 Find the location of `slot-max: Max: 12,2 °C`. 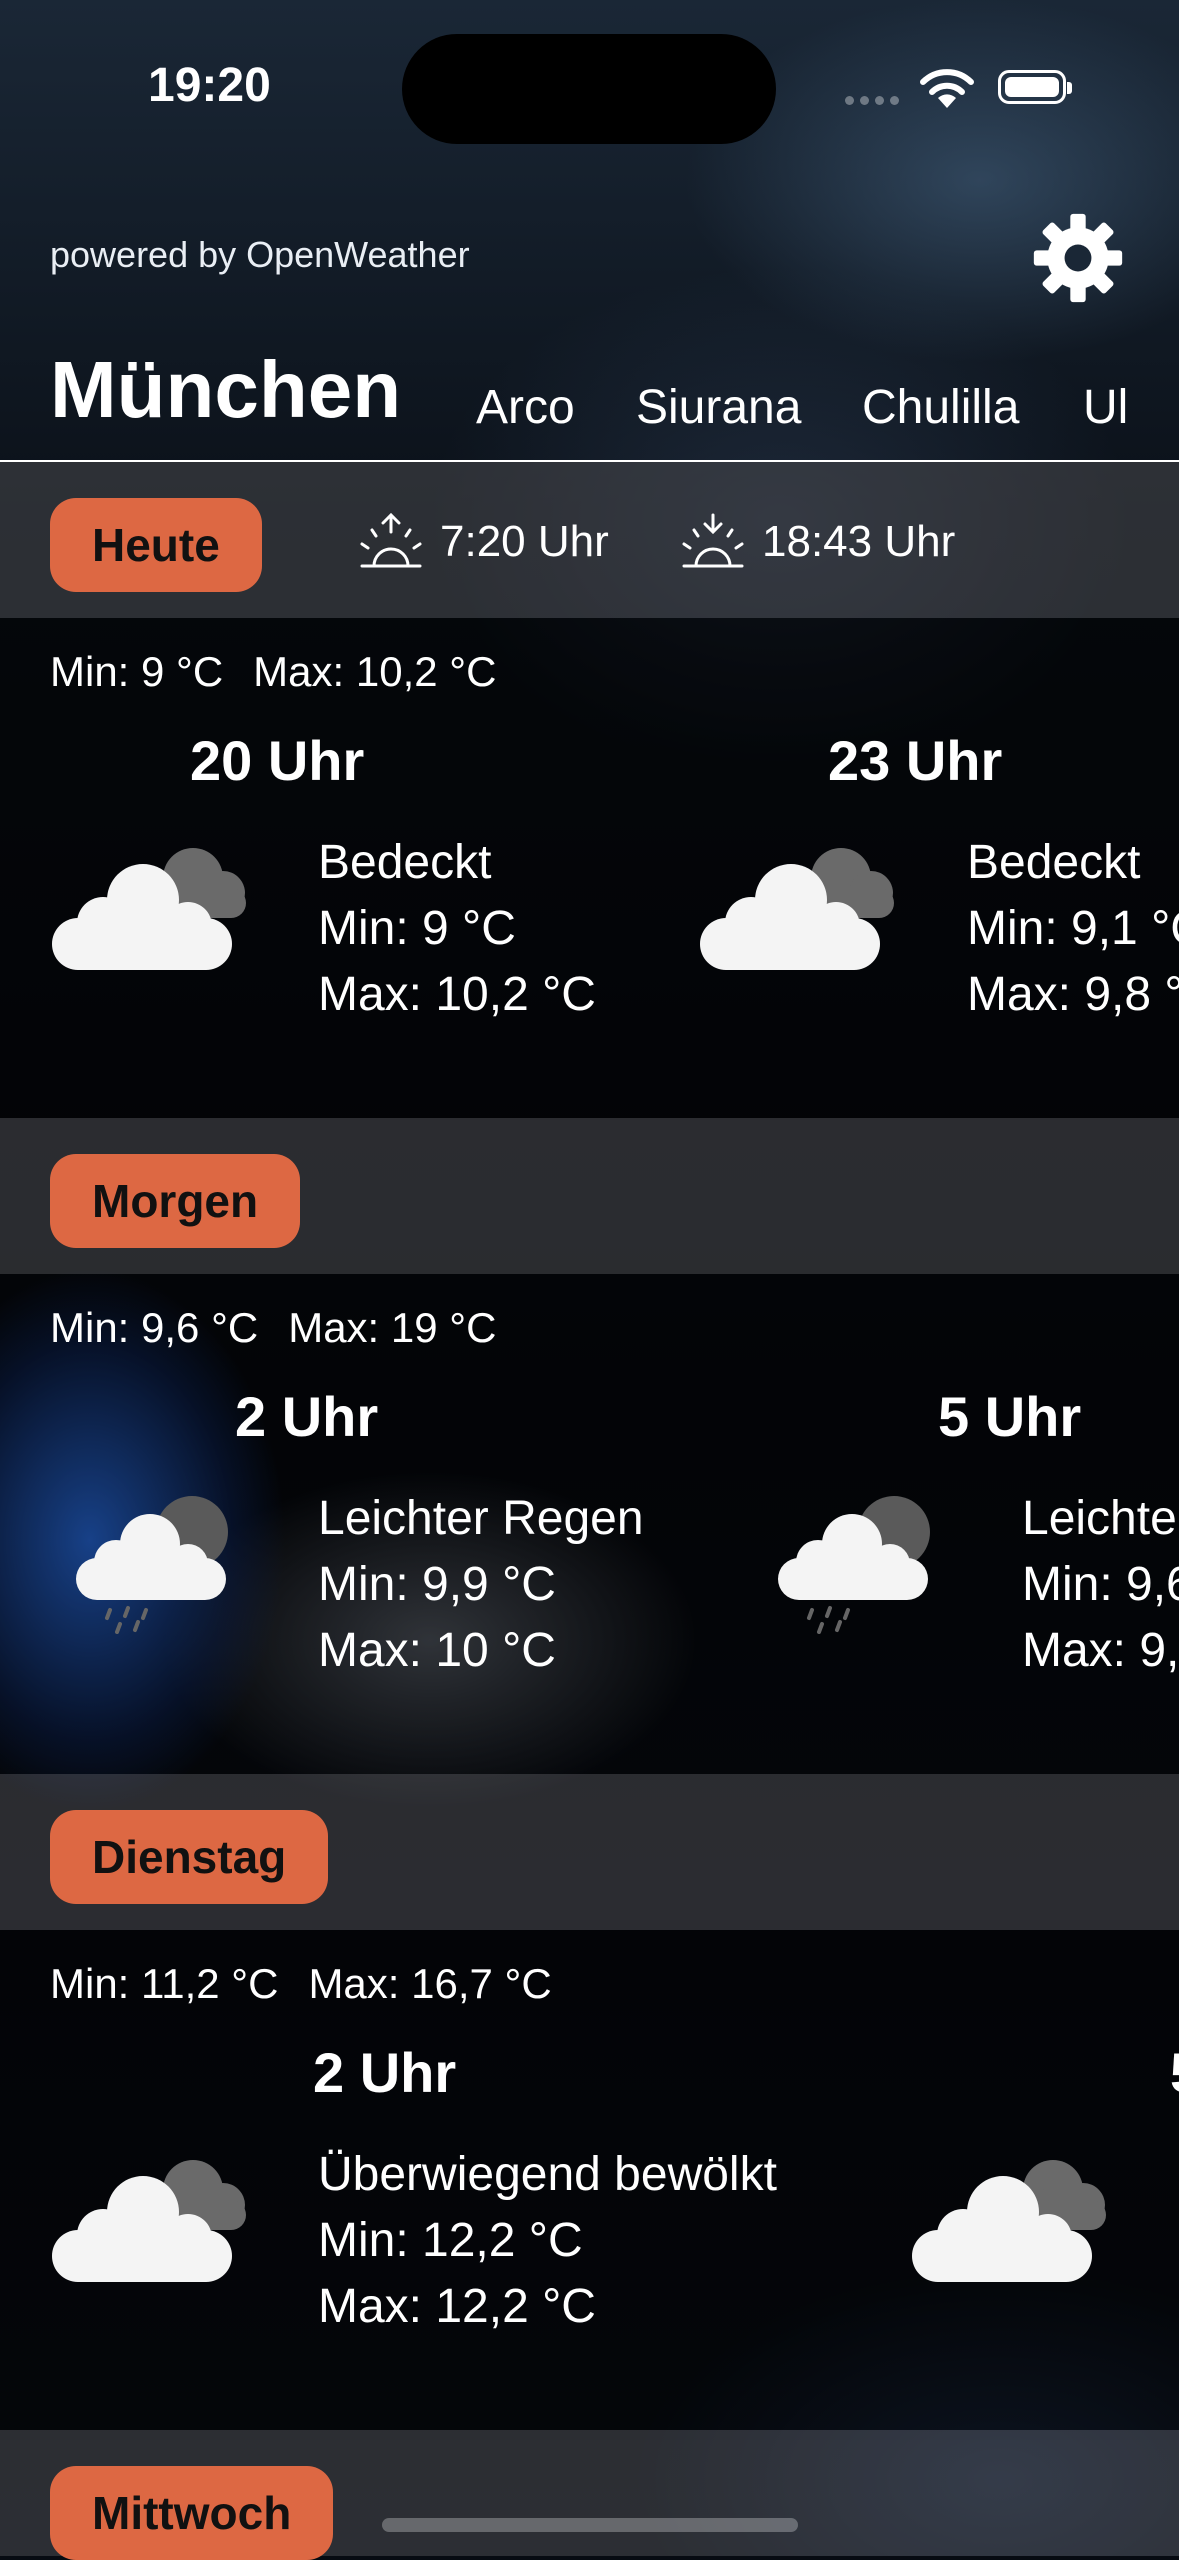

slot-max: Max: 12,2 °C is located at coordinates (457, 2306).